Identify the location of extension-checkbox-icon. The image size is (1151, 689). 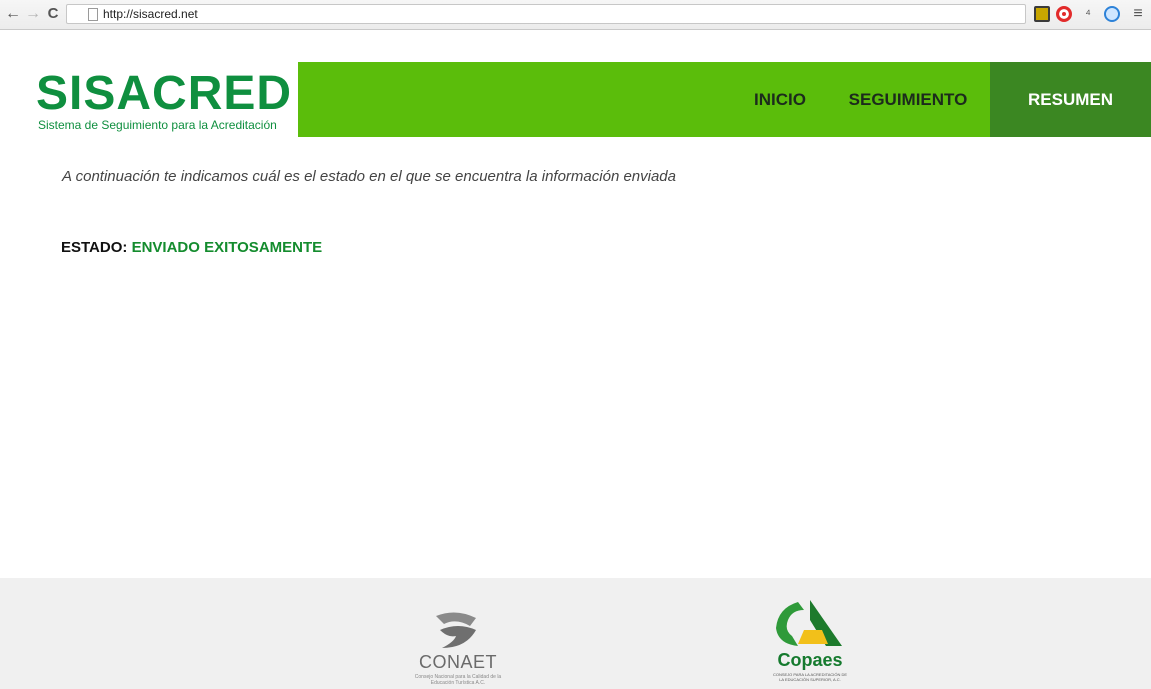
(1042, 14).